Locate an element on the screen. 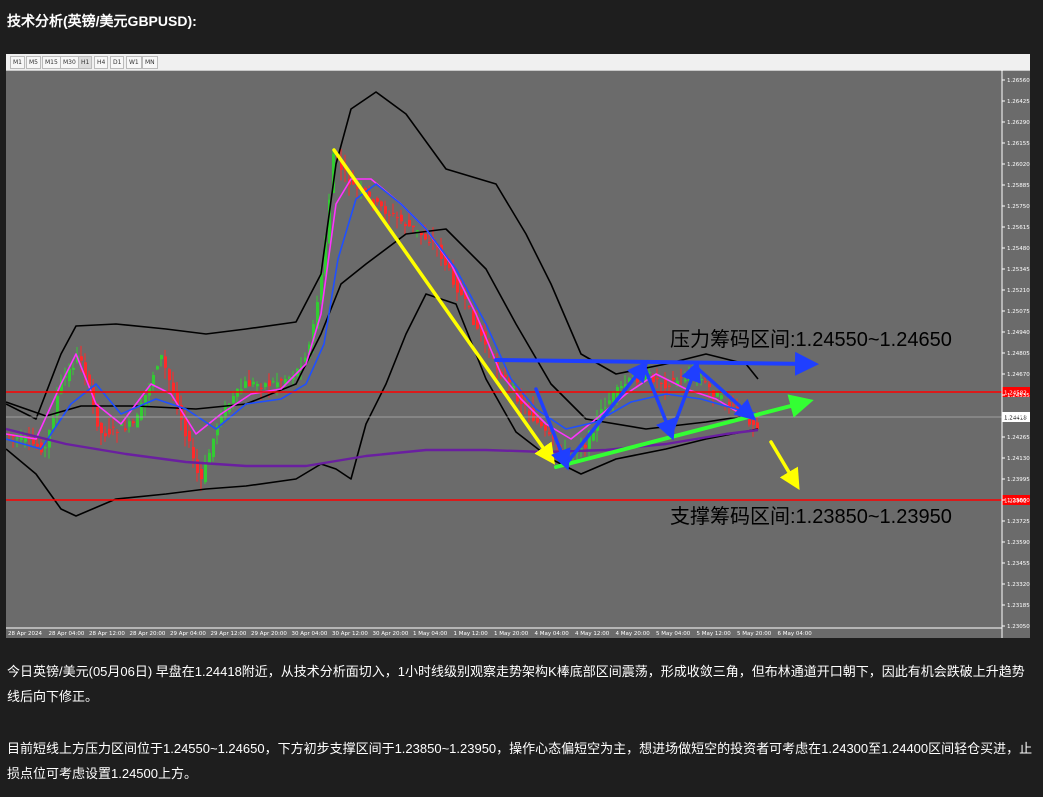  resistance-zone-label: 压力筹码区间:1.24550~1.24650 is located at coordinates (811, 339).